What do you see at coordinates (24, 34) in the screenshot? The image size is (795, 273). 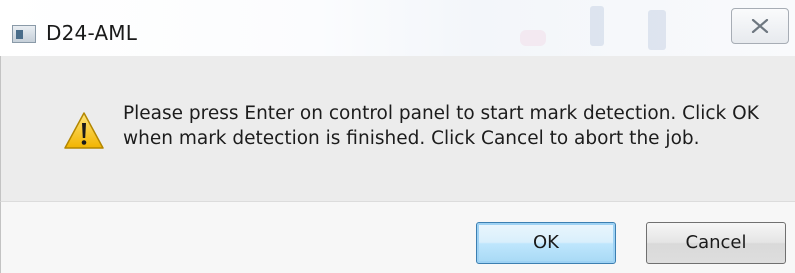 I see `application-icon` at bounding box center [24, 34].